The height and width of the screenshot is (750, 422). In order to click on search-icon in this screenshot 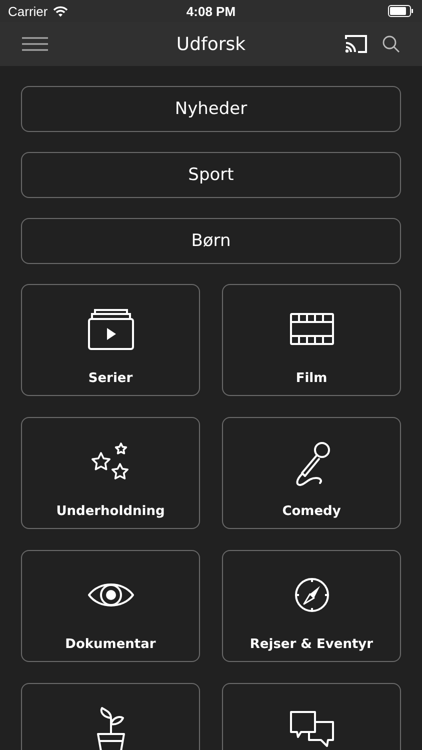, I will do `click(391, 44)`.